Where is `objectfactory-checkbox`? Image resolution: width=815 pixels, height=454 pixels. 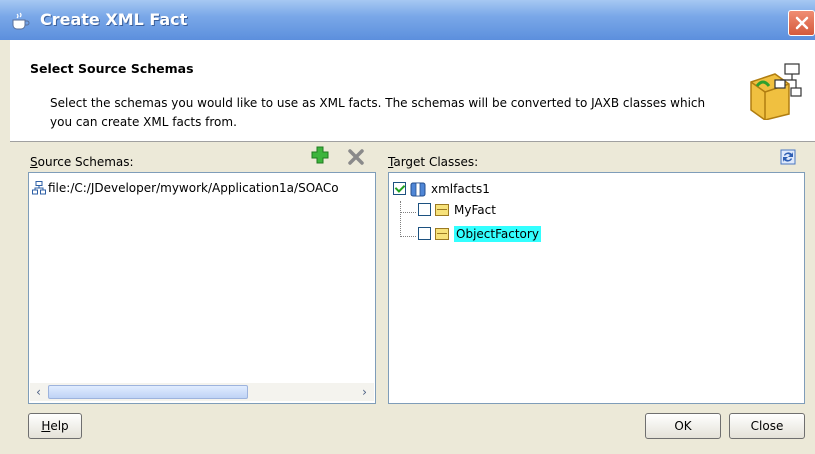
objectfactory-checkbox is located at coordinates (424, 233).